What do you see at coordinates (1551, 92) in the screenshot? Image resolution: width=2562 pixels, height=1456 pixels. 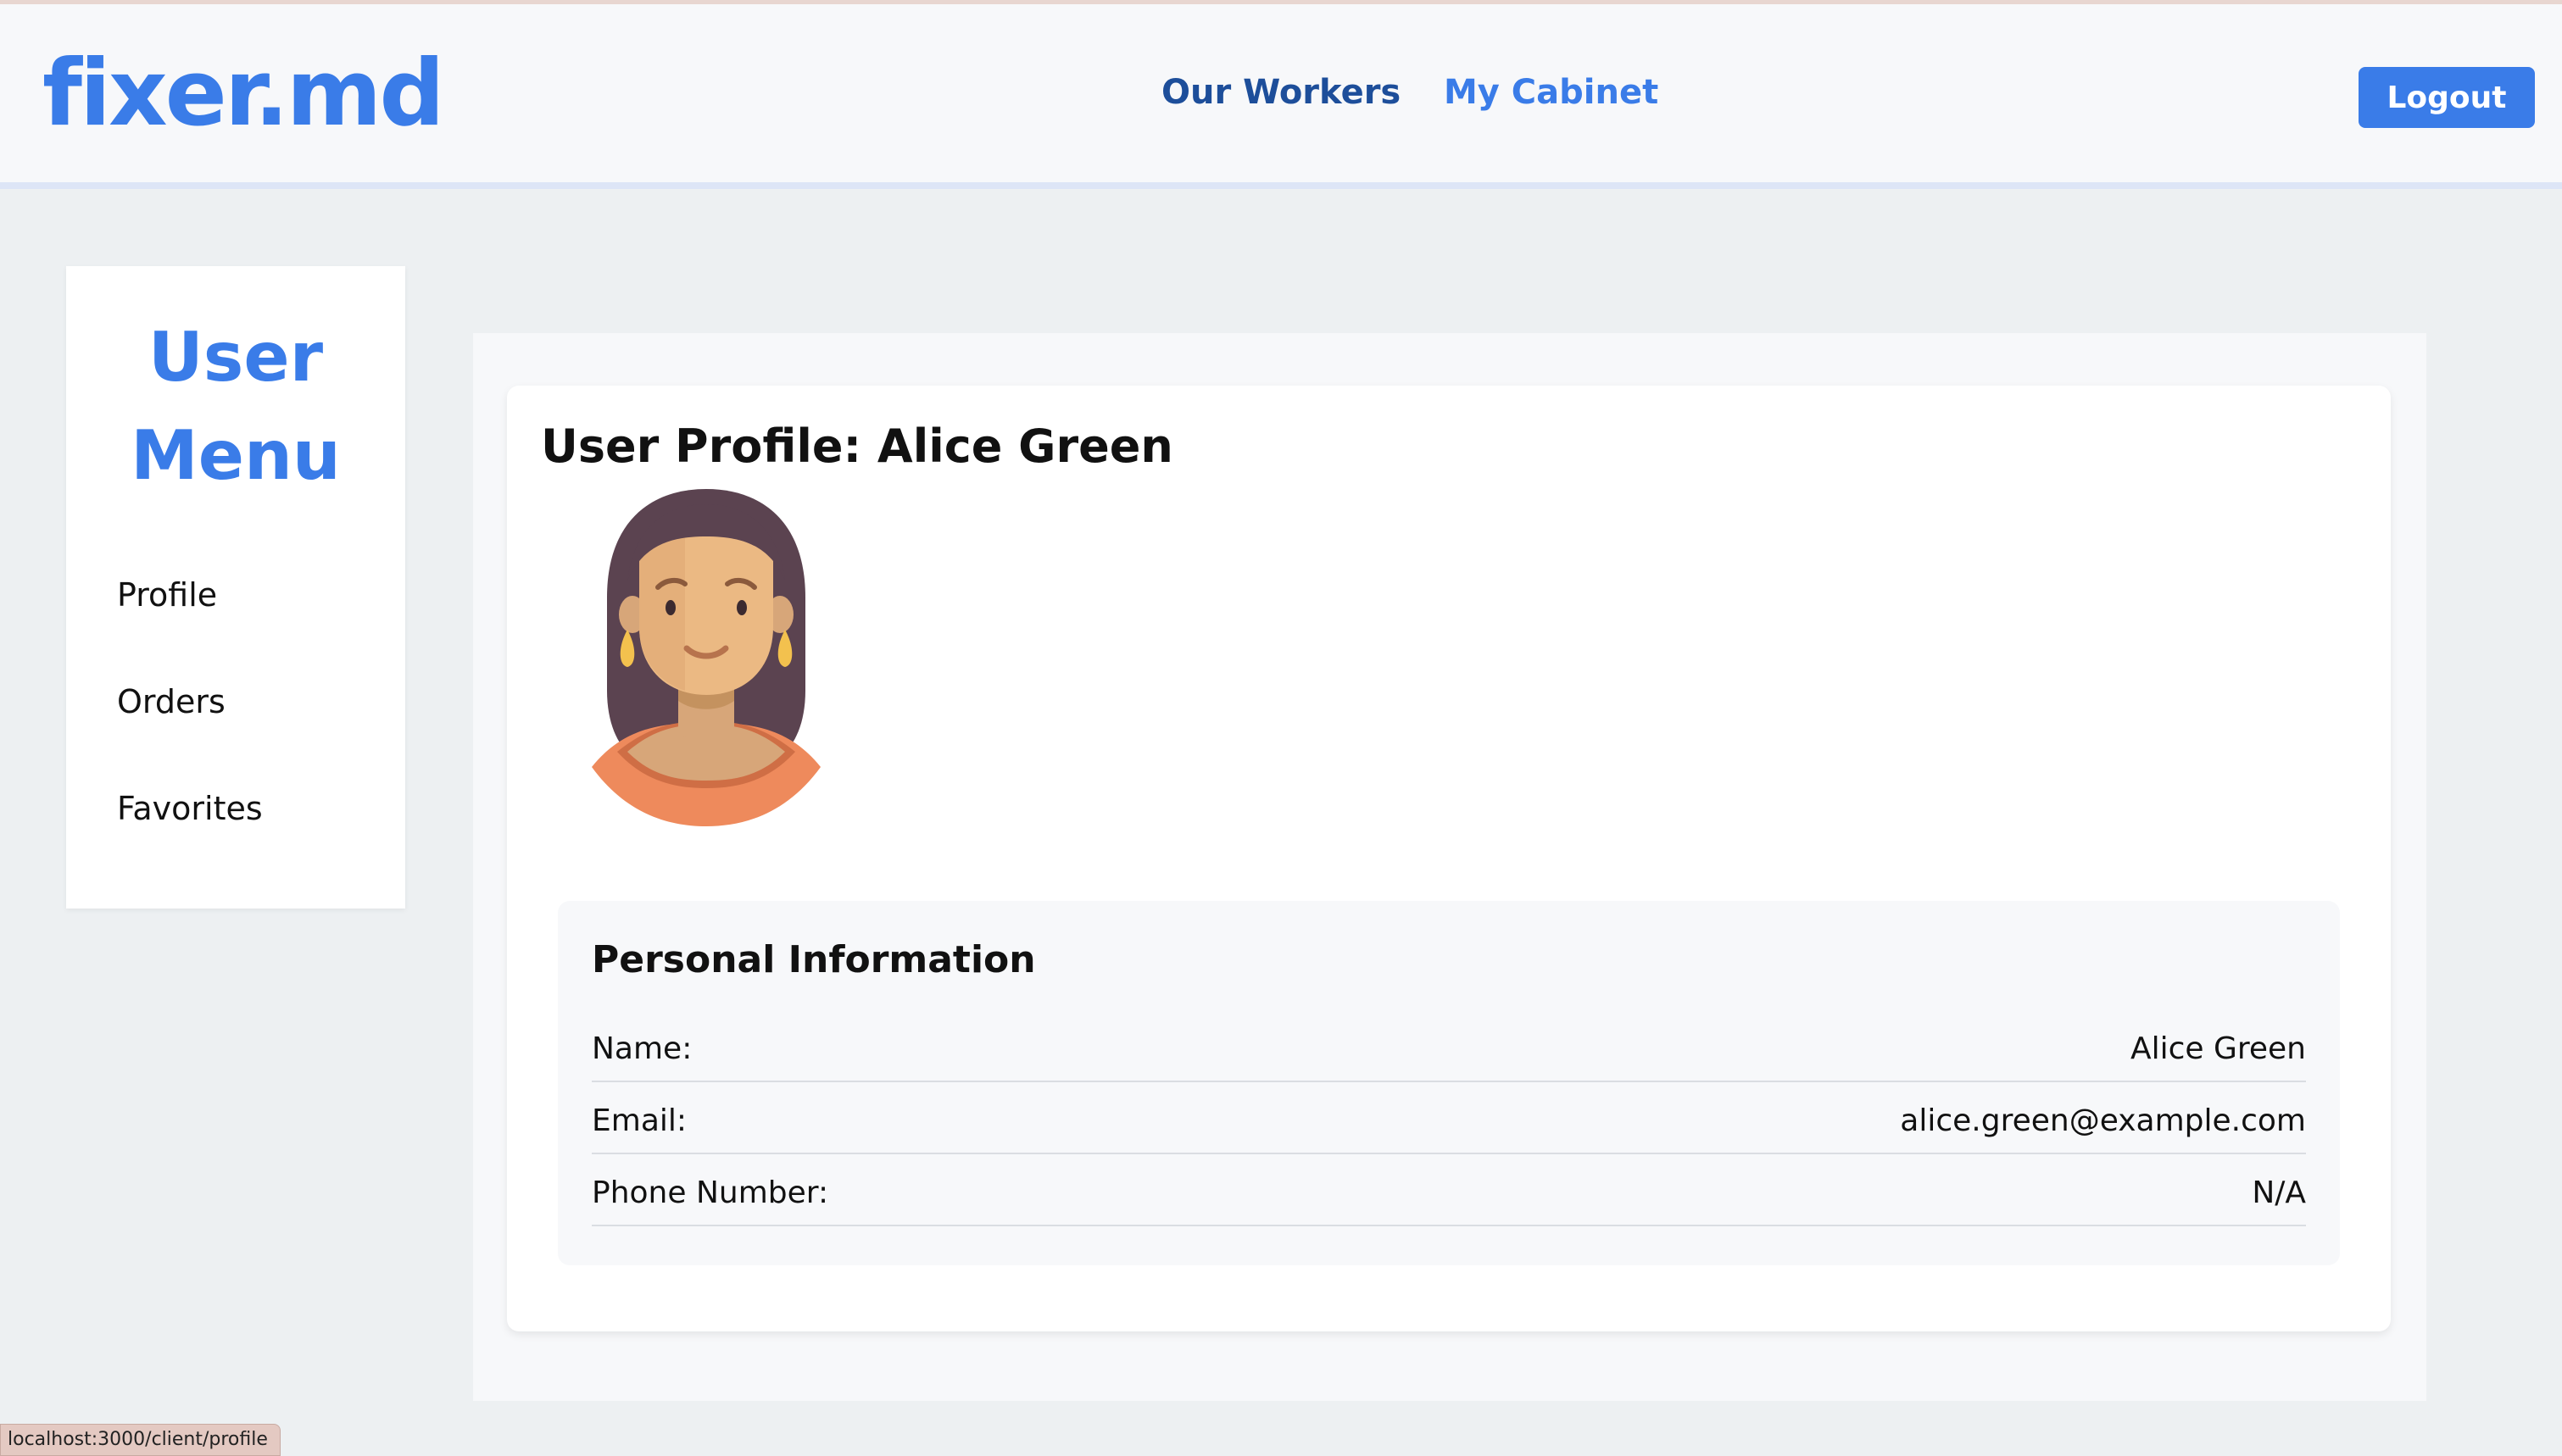 I see `nav-my-cabinet: My Cabinet` at bounding box center [1551, 92].